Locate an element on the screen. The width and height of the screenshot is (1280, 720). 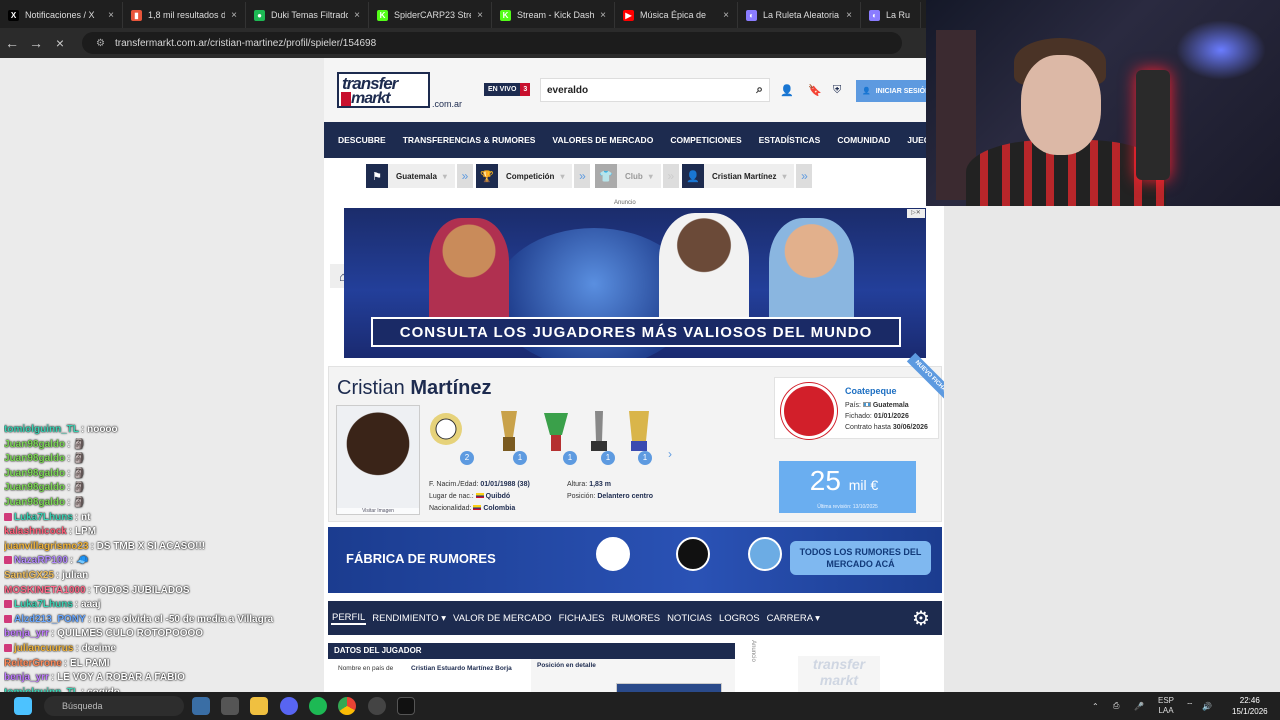
chat-username: ReiterGrone is located at coordinates (33, 663).